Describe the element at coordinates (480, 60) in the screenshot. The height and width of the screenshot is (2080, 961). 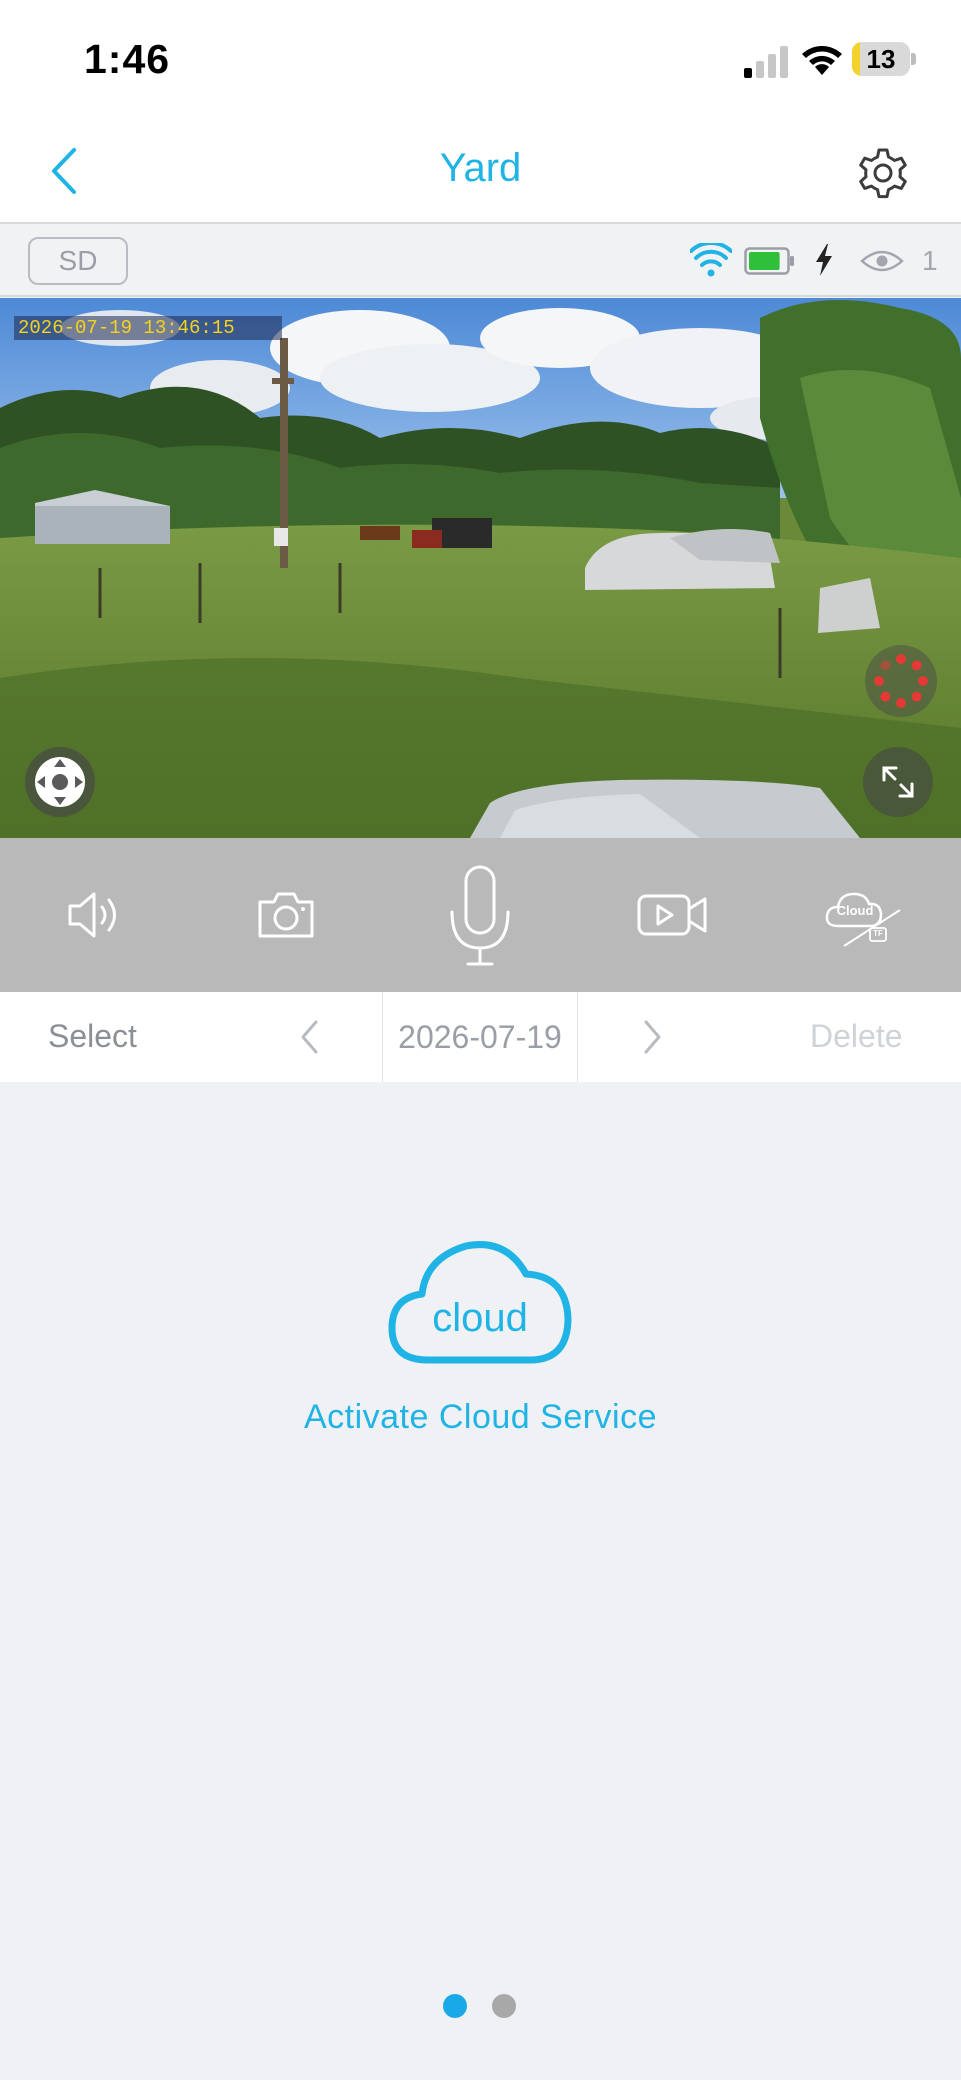
I see `status-bar: 1:46 13` at that location.